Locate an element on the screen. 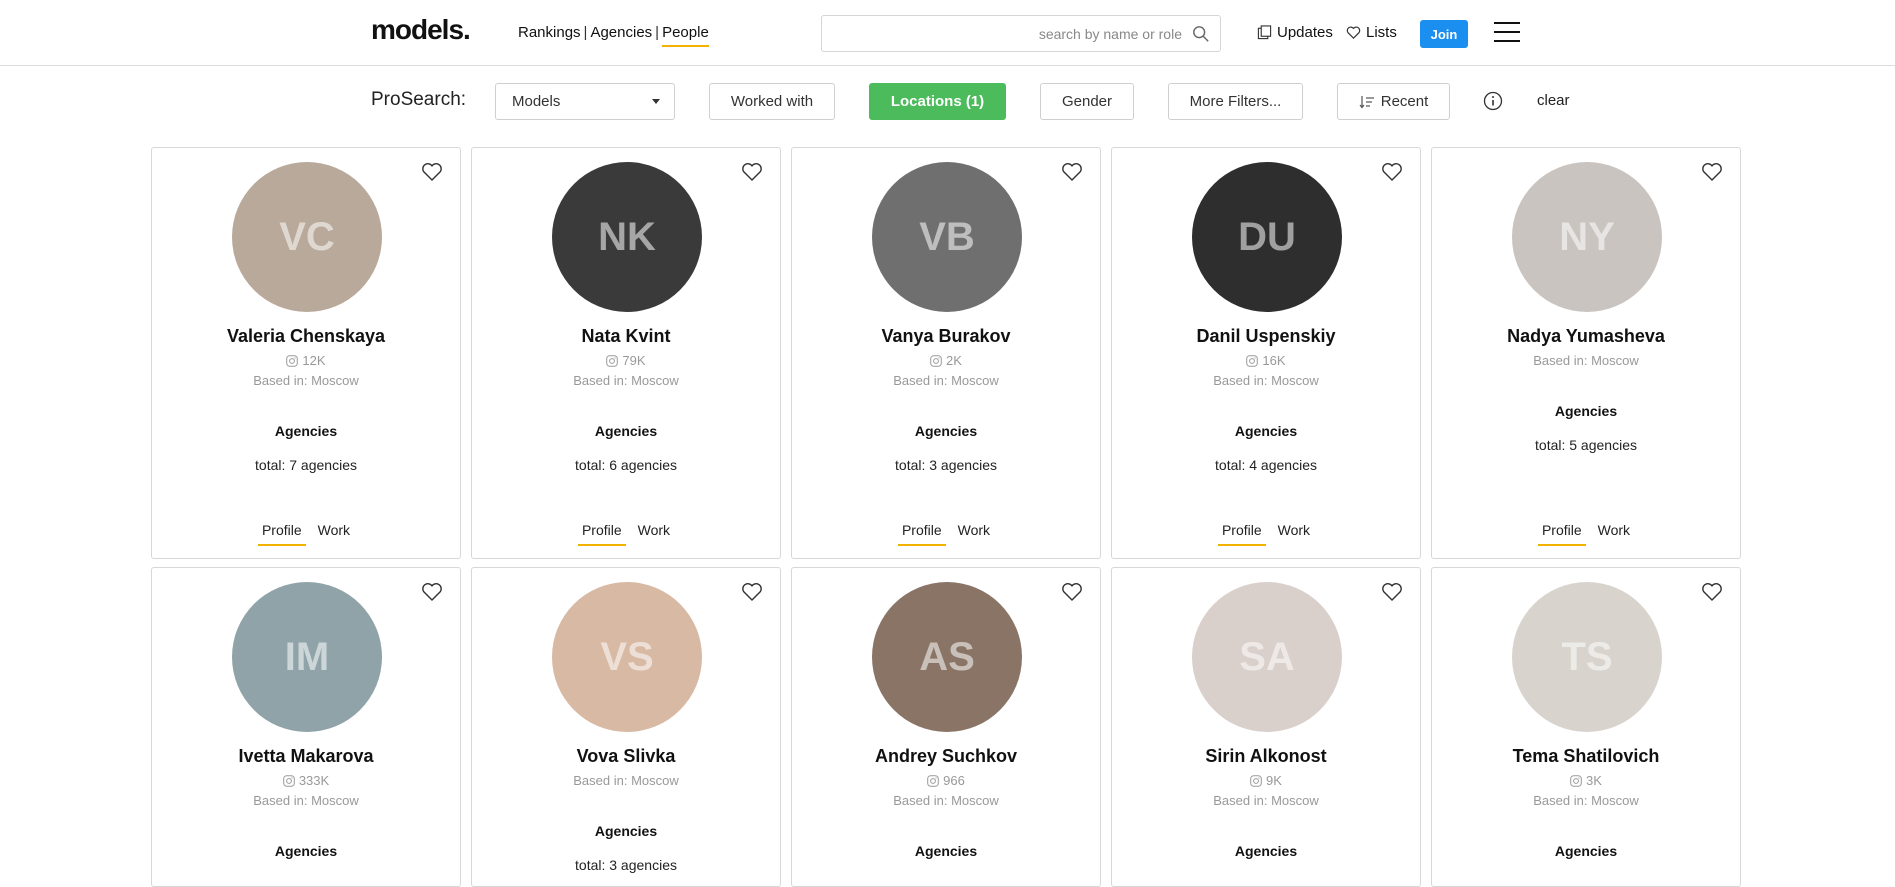 This screenshot has height=887, width=1895. prosearch-label: ProSearch: is located at coordinates (419, 99).